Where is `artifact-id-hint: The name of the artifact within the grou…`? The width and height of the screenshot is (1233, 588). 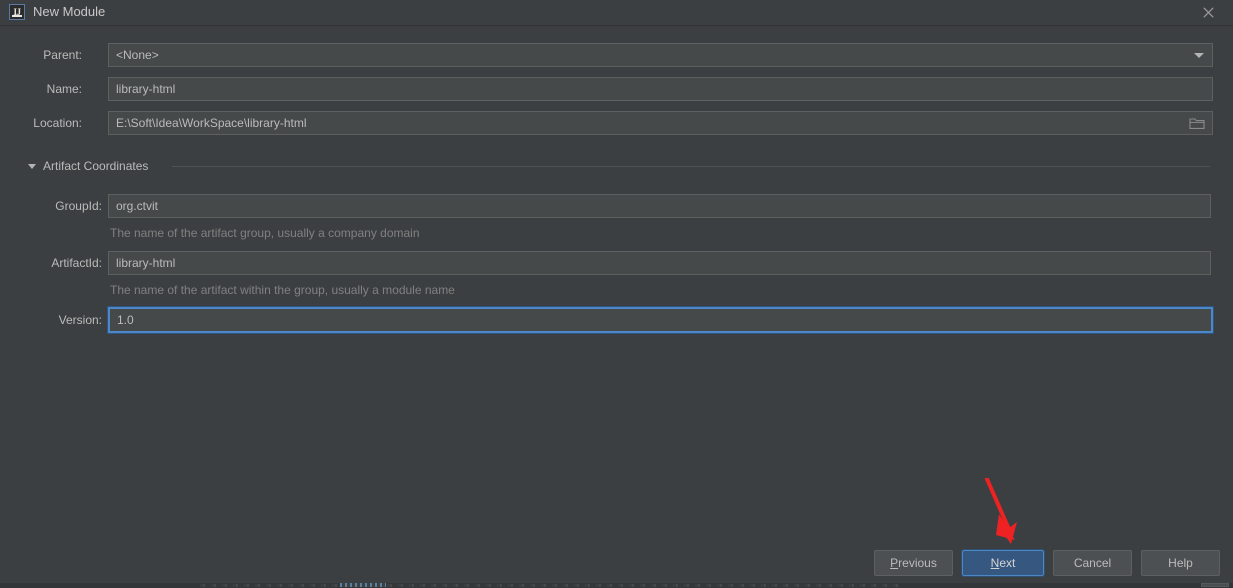
artifact-id-hint: The name of the artifact within the grou… is located at coordinates (282, 290).